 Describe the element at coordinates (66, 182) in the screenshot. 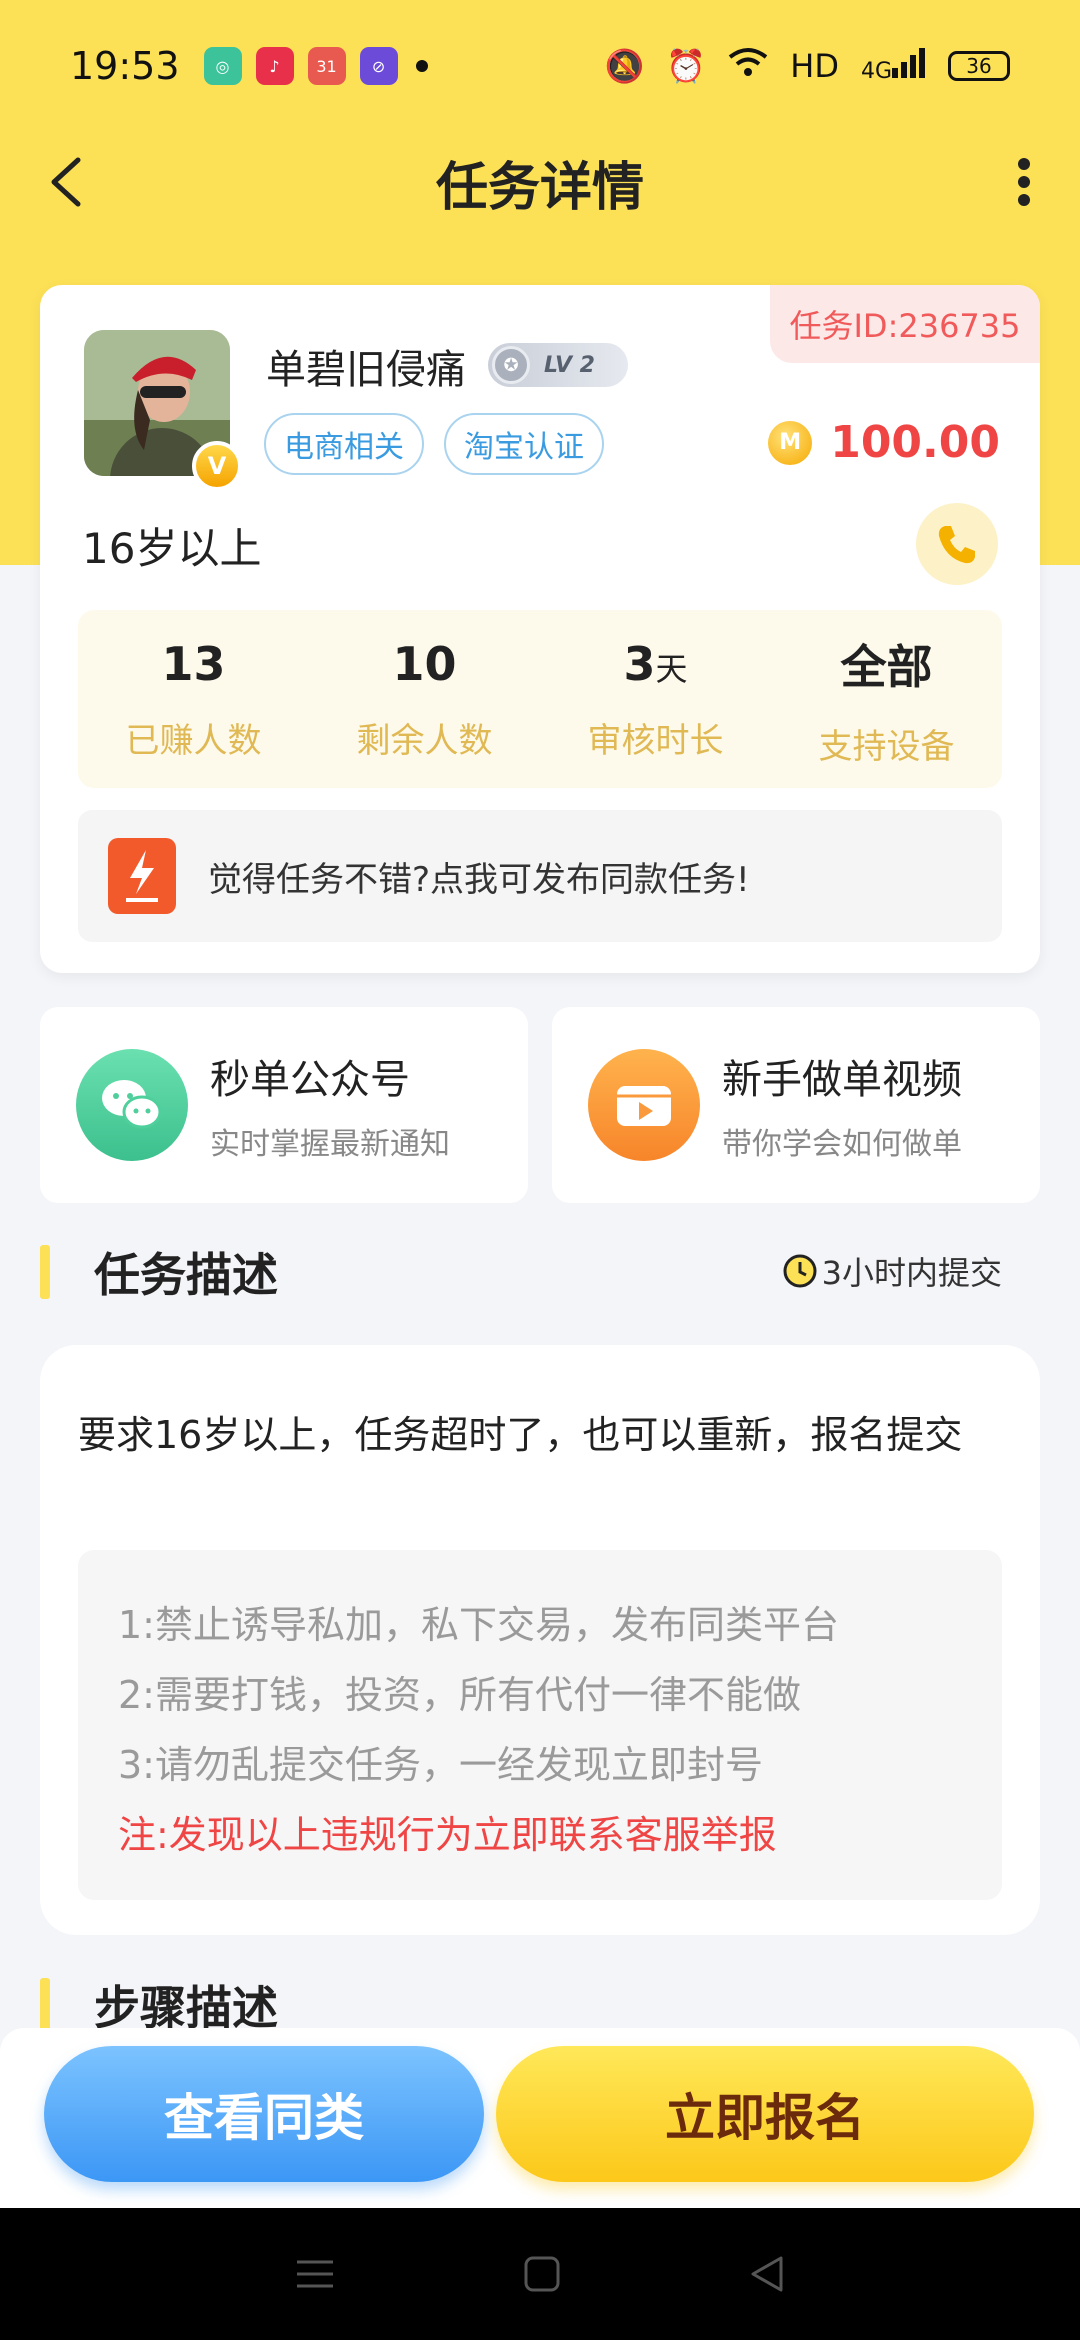

I see `back-arrow-icon` at that location.